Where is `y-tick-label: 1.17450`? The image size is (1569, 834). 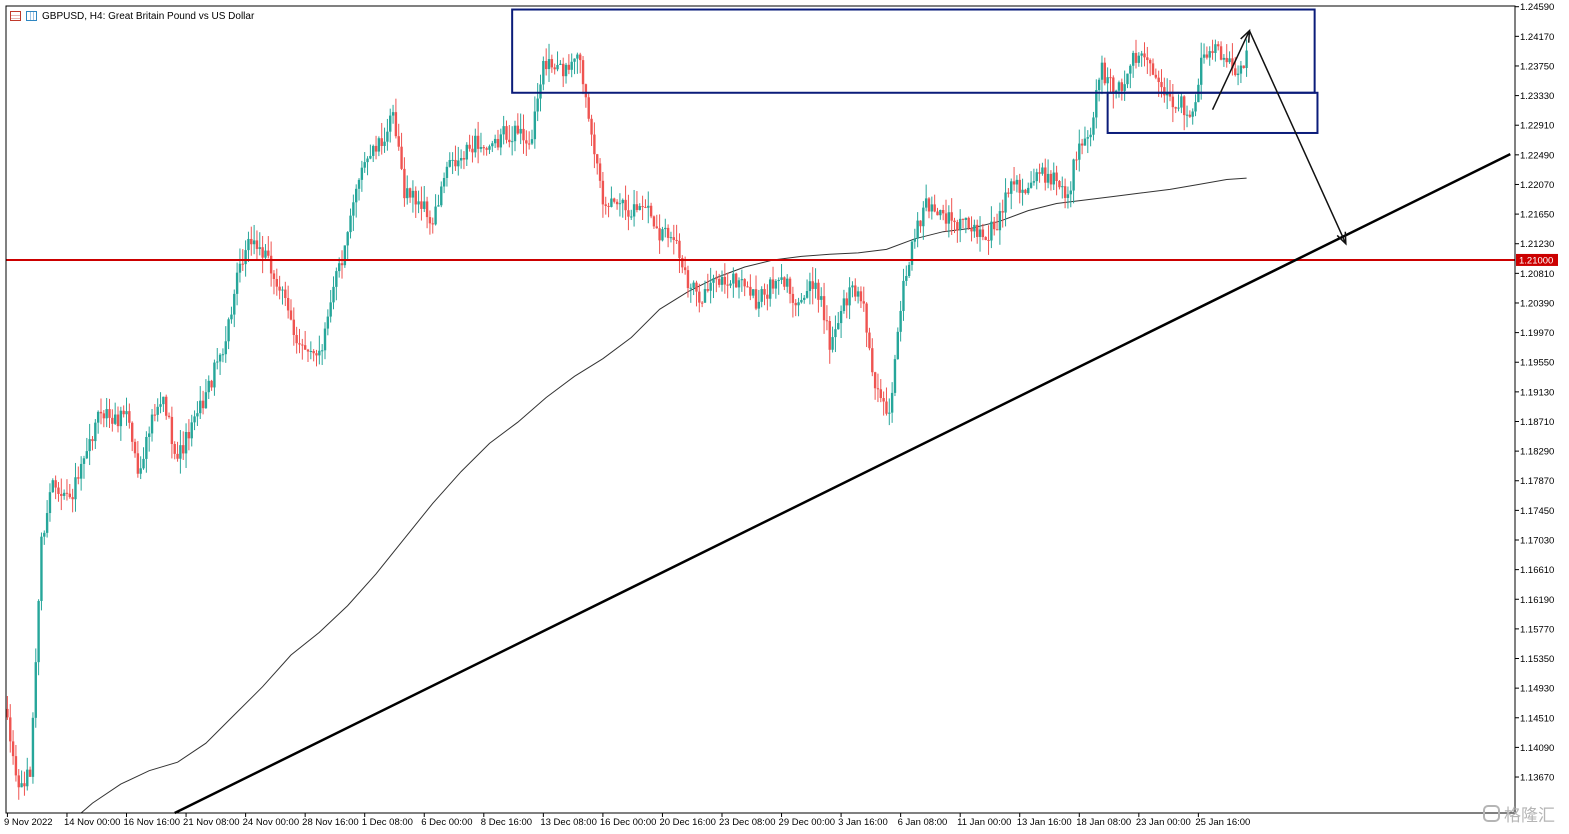
y-tick-label: 1.17450 is located at coordinates (1537, 511).